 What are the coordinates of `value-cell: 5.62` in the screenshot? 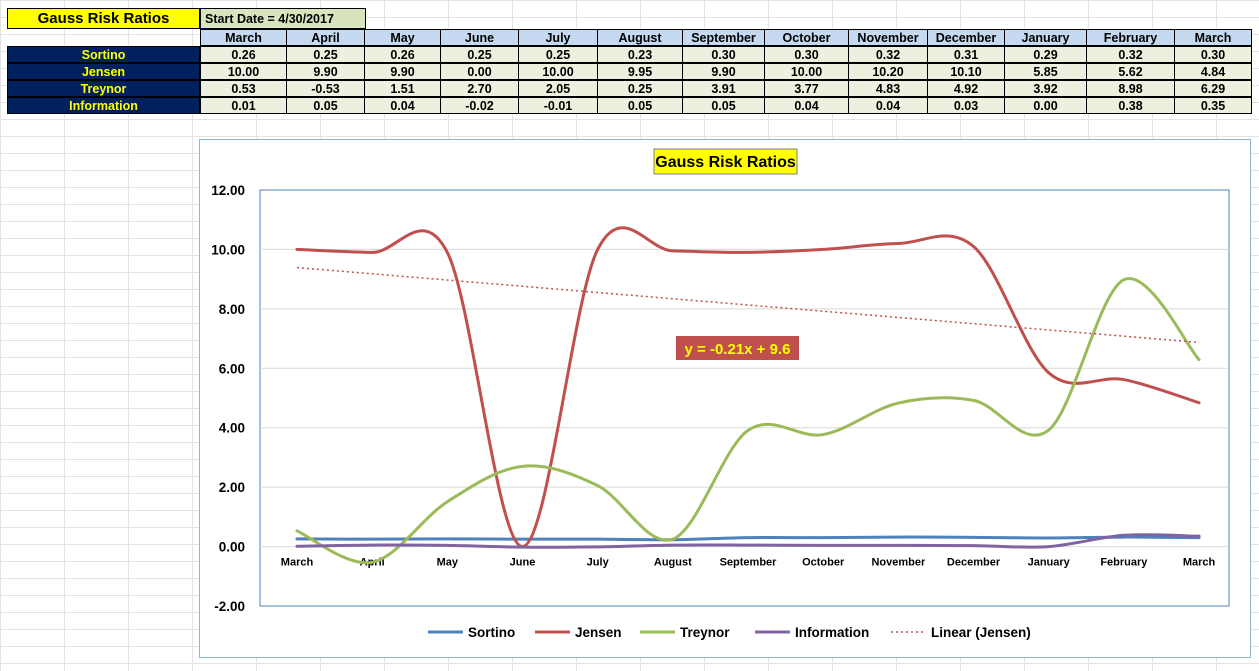 It's located at (1130, 71).